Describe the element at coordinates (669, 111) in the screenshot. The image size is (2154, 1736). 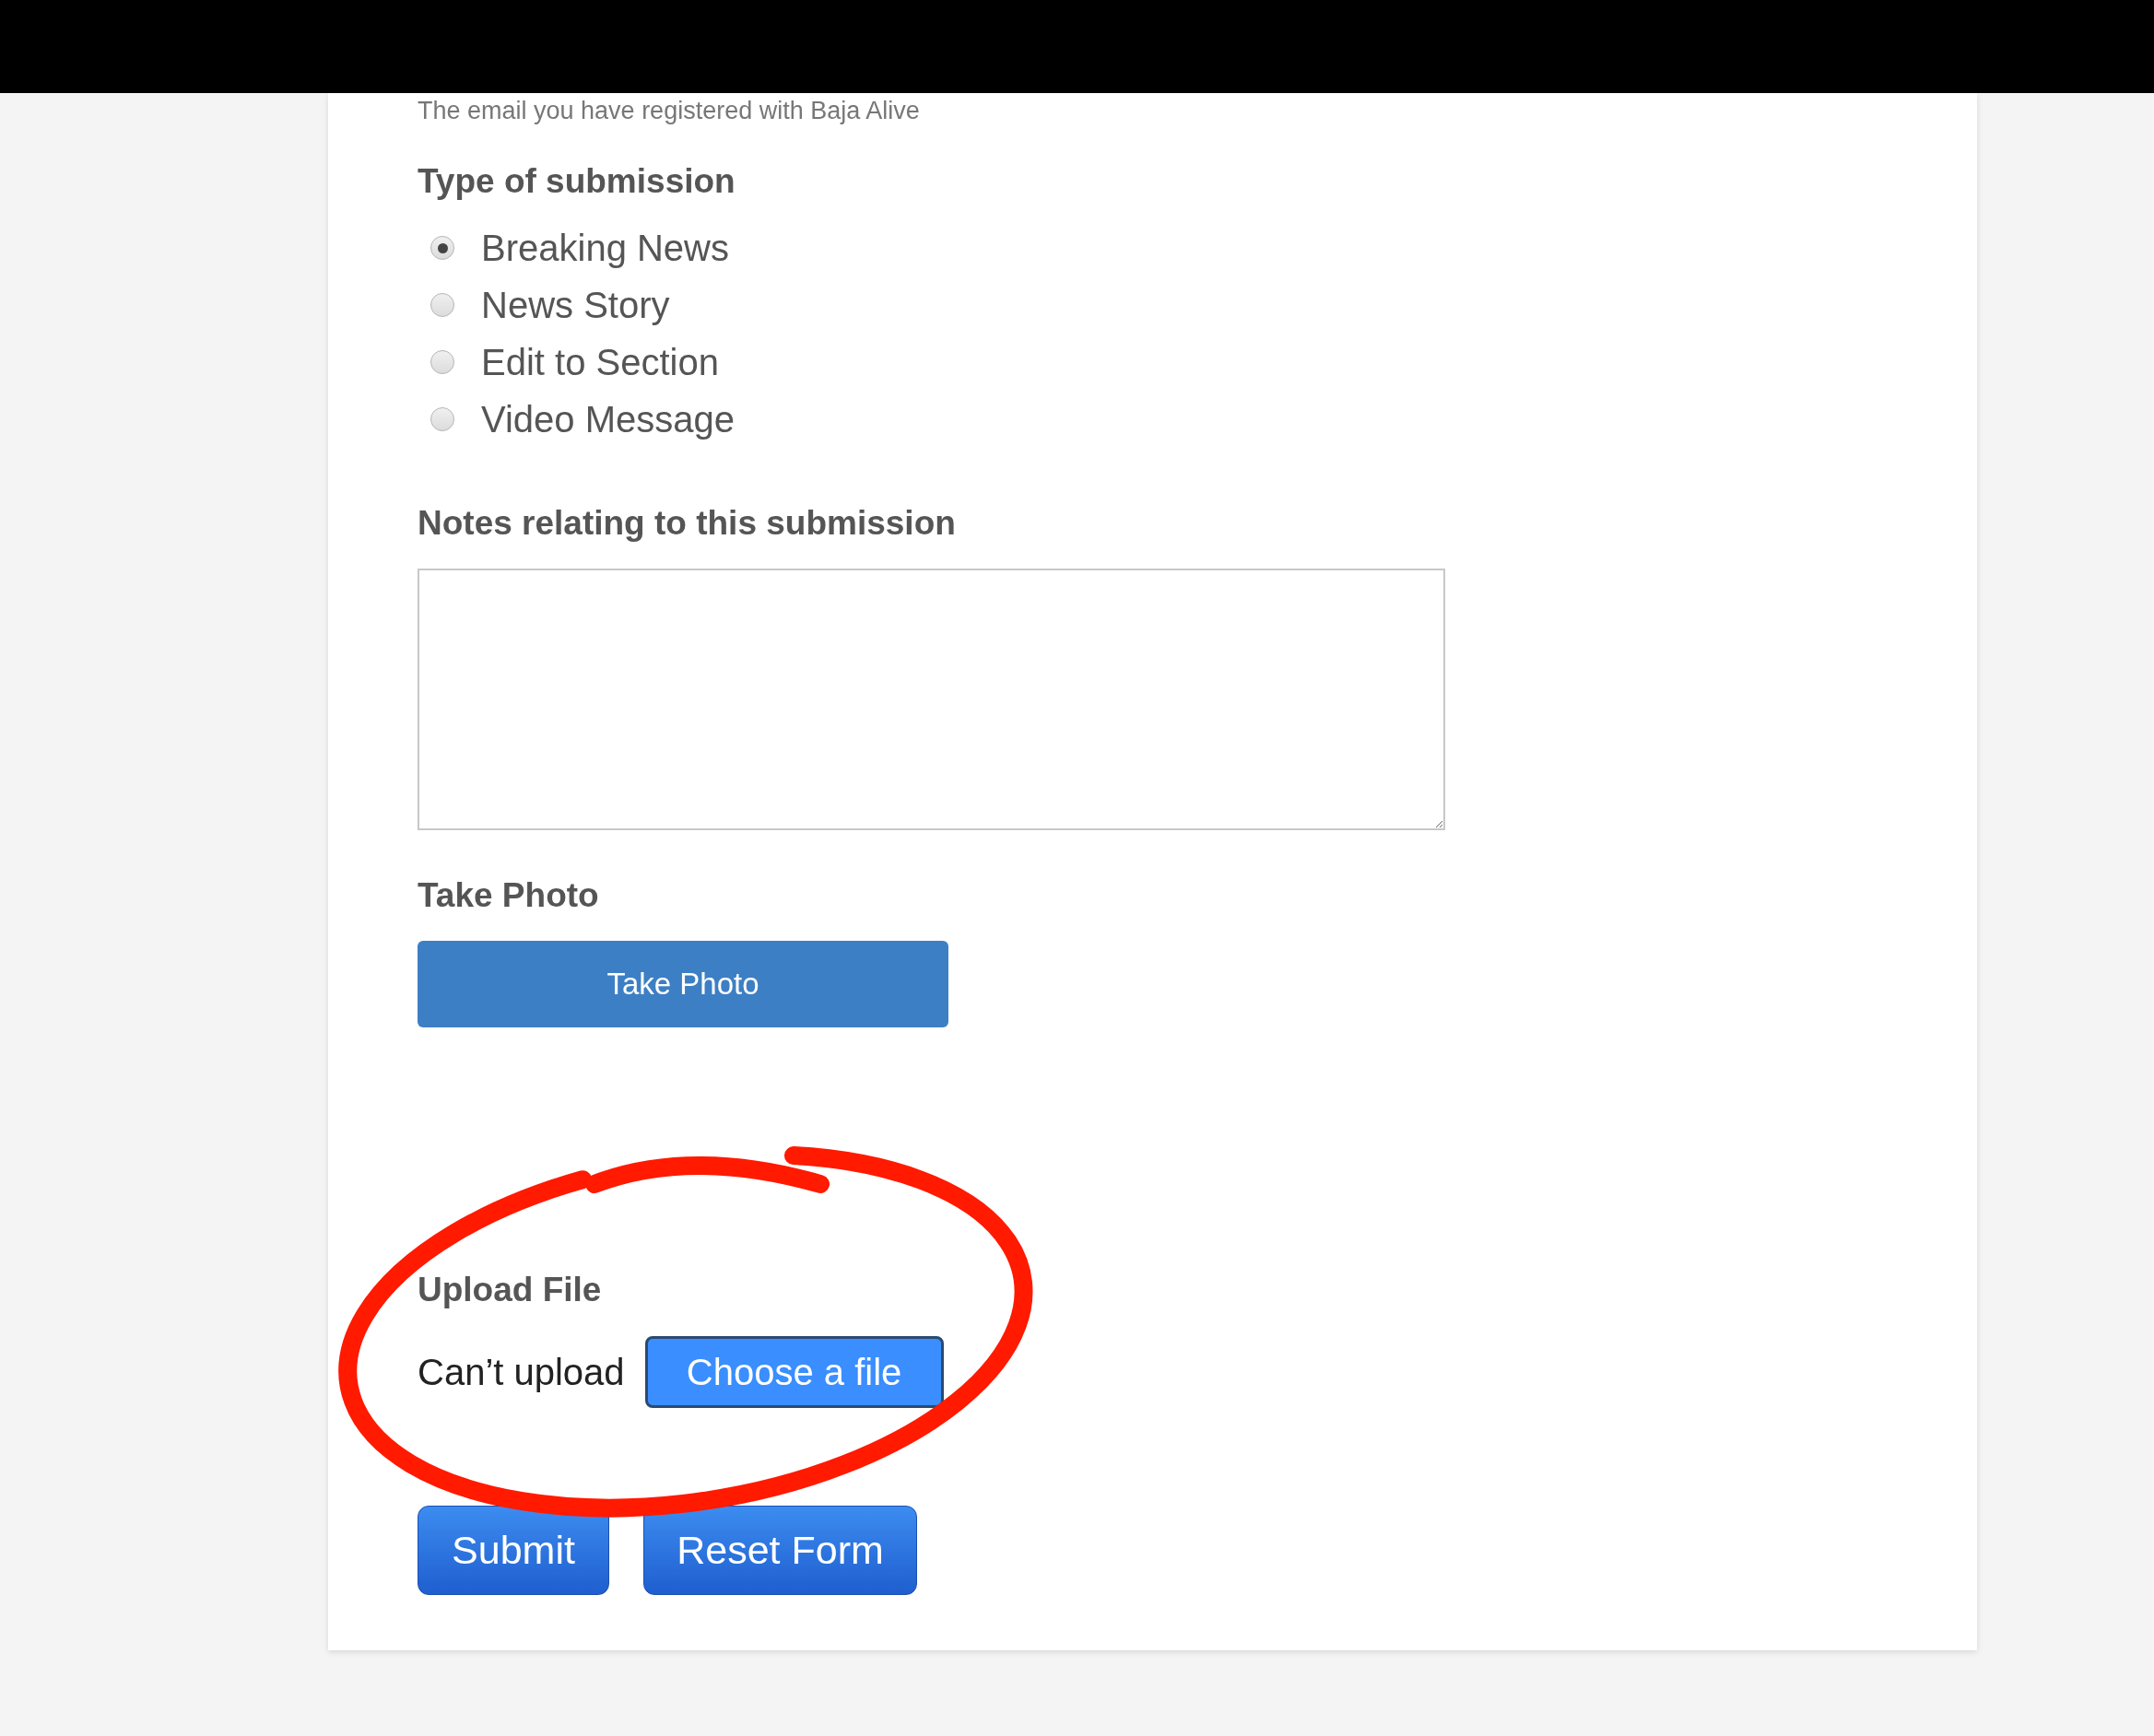
I see `helper-text: The email you have registered with Baja Alive` at that location.